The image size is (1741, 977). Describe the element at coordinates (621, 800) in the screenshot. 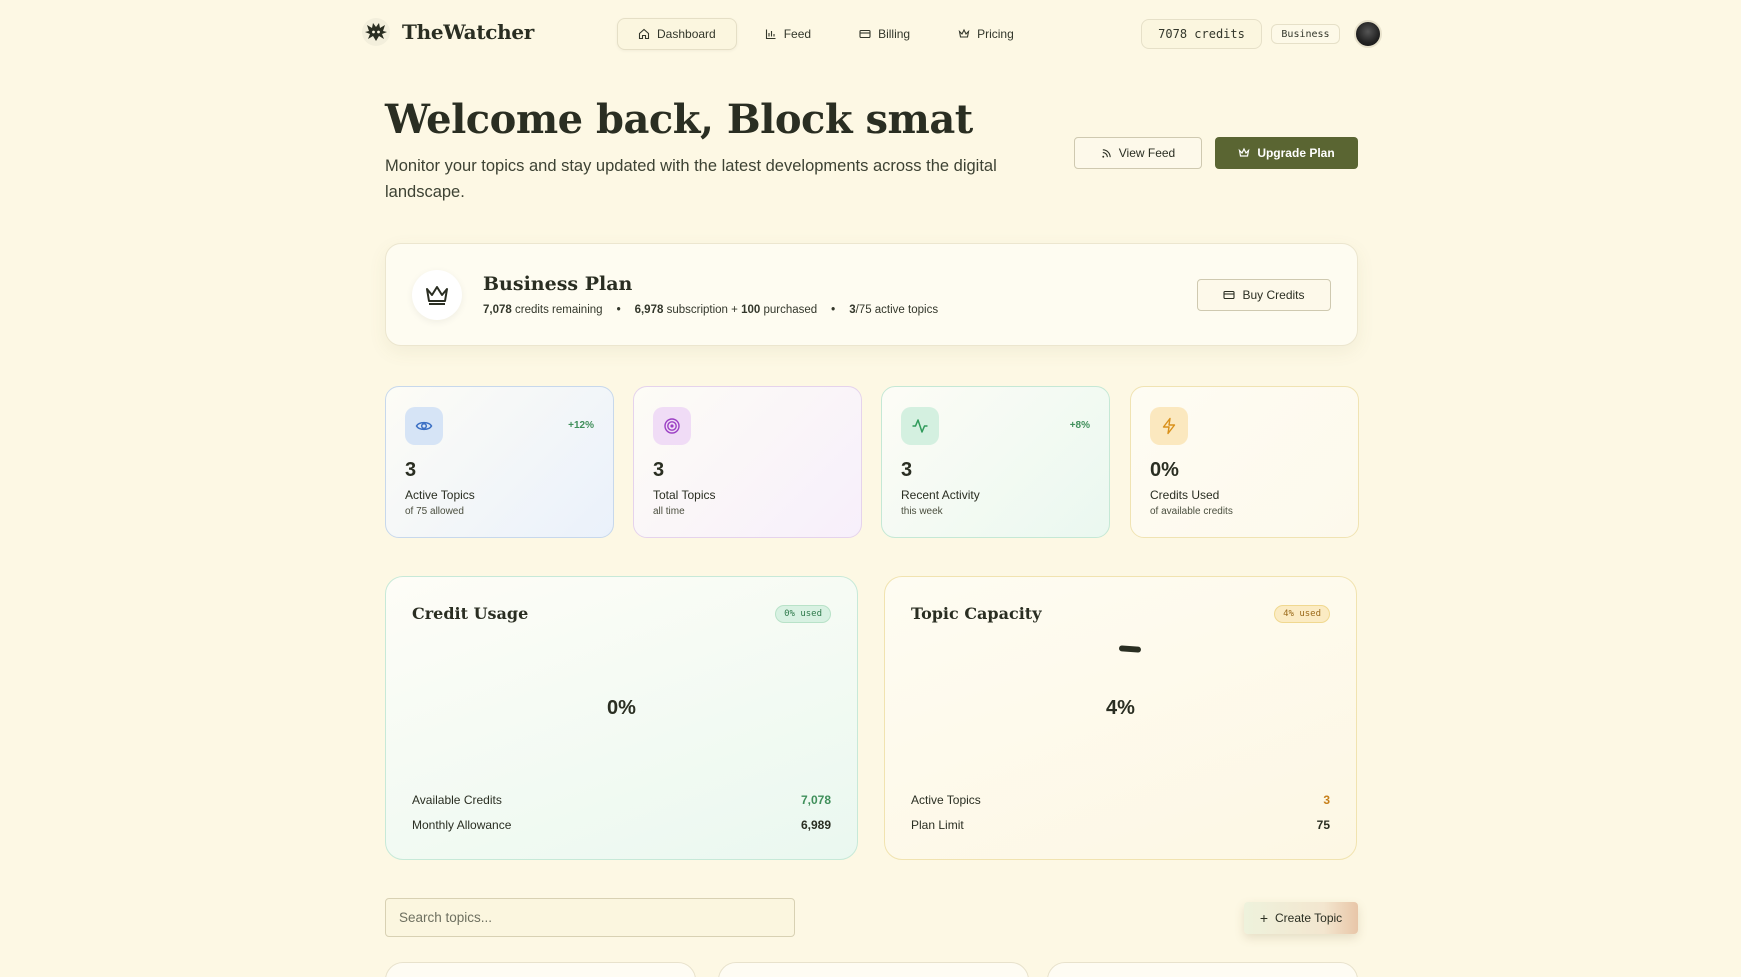

I see `available-credits-row: Available Credits 7,078` at that location.